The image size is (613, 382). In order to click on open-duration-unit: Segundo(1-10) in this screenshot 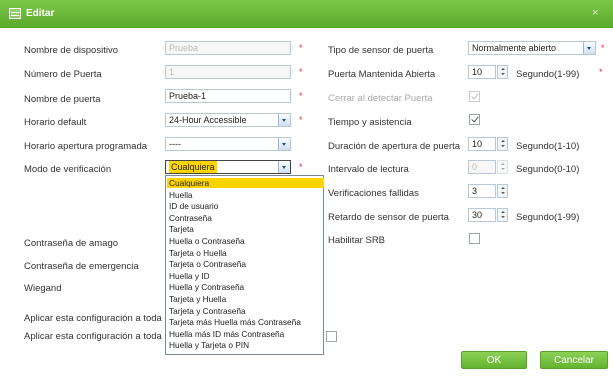, I will do `click(548, 146)`.